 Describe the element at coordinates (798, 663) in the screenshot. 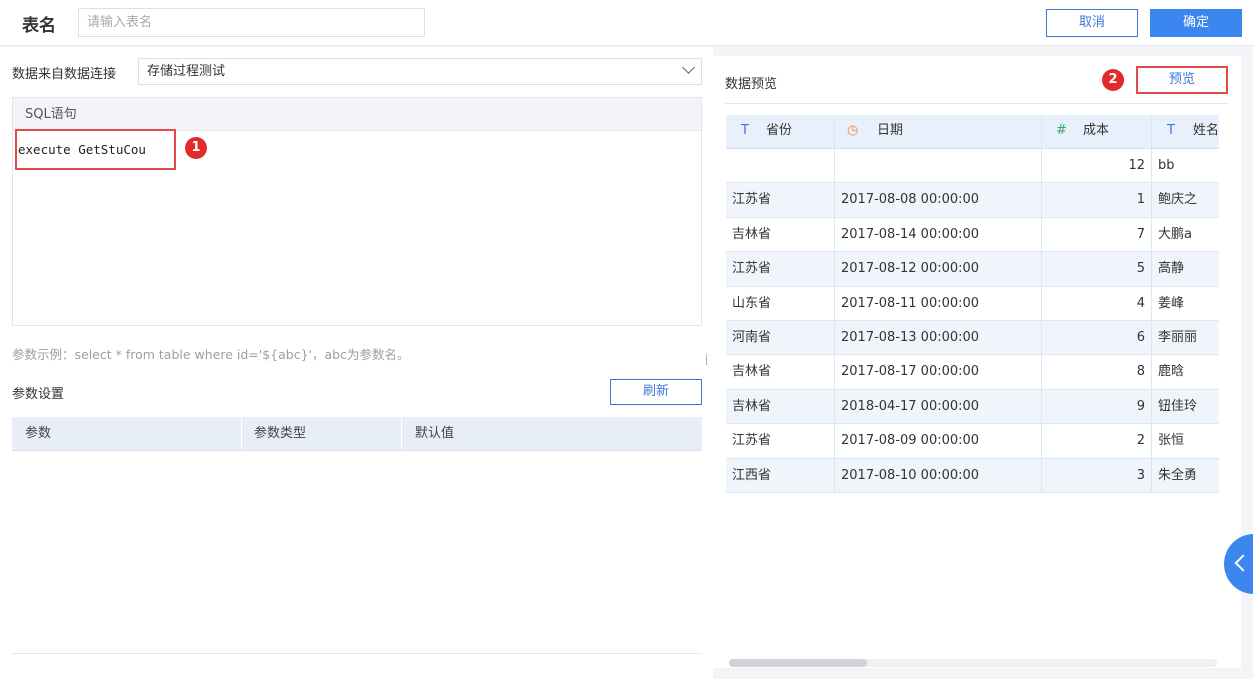

I see `scrollbar-thumb` at that location.